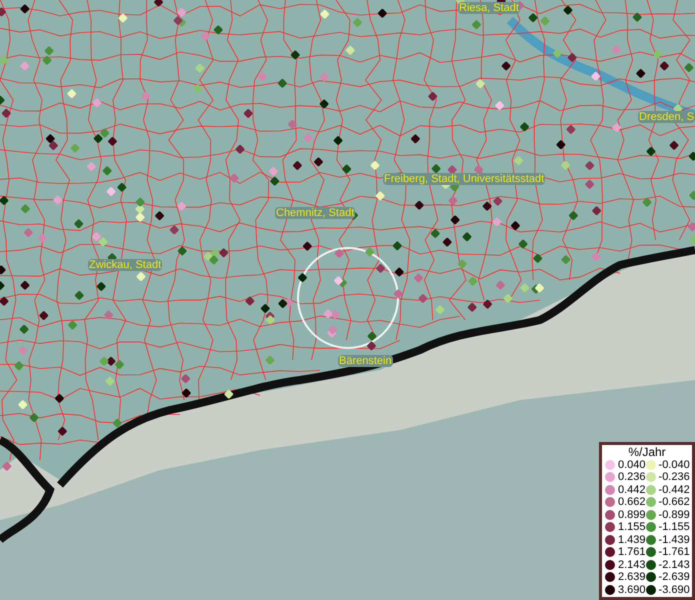  I want to click on legend-value: -0.662, so click(674, 502).